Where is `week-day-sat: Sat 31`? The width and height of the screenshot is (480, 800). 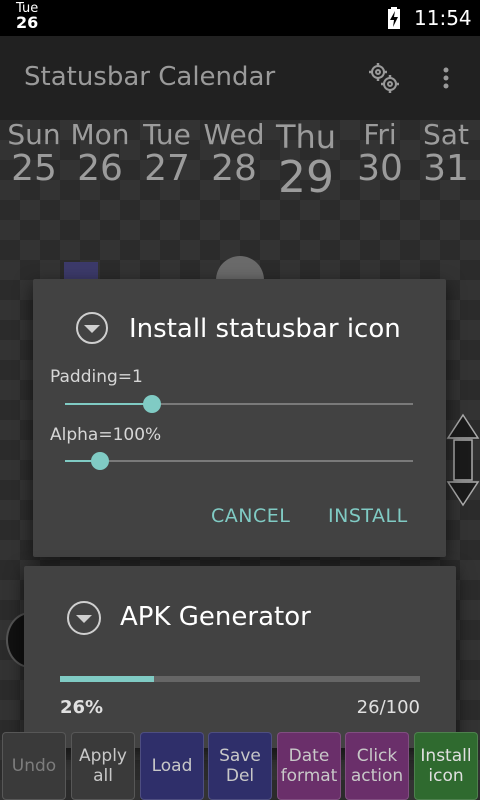 week-day-sat: Sat 31 is located at coordinates (446, 154).